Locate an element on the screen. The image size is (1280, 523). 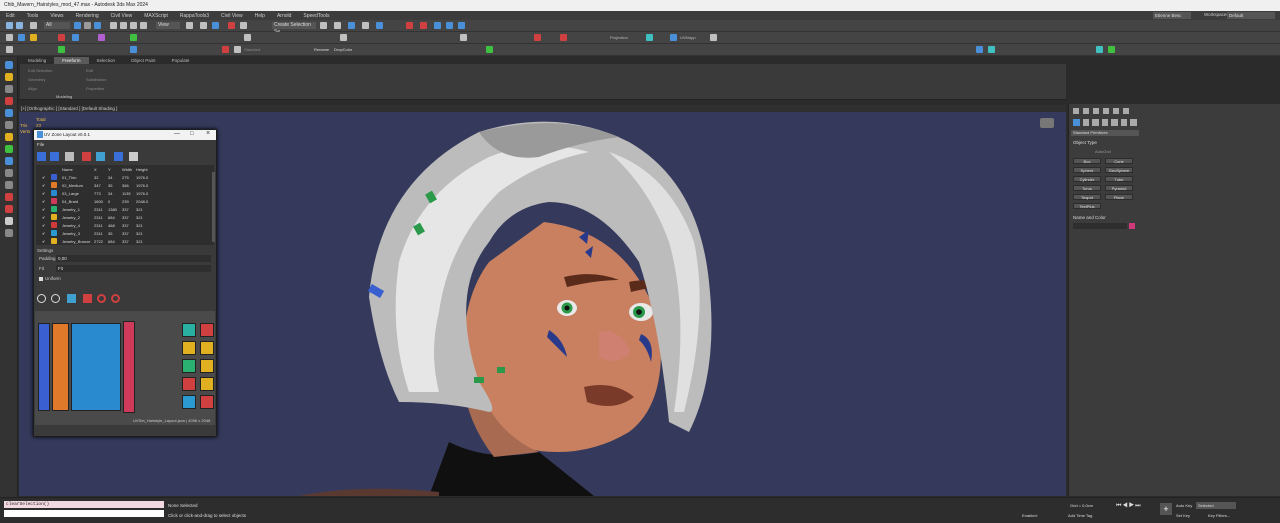
geosphere-button: GeoSphere is located at coordinates (1119, 170).